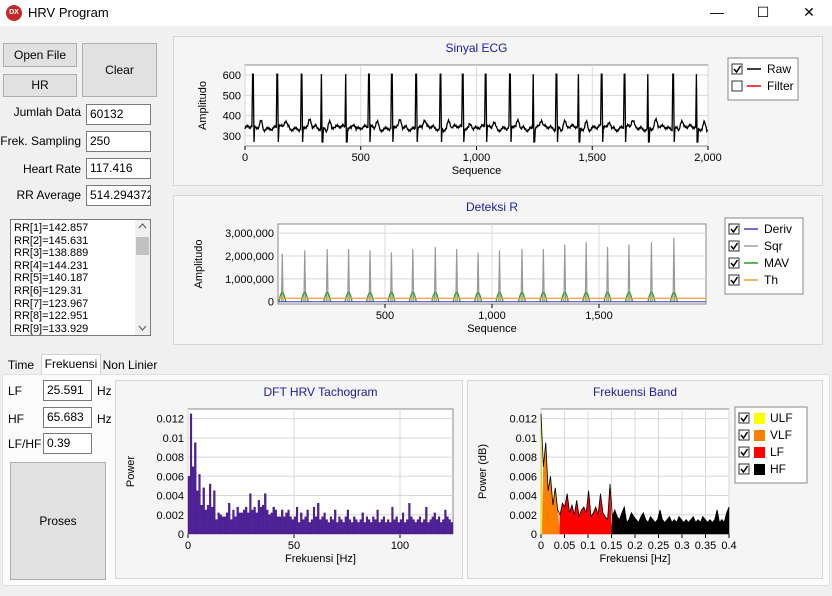 The height and width of the screenshot is (596, 832). Describe the element at coordinates (40, 55) in the screenshot. I see `open-file-button: Open File` at that location.